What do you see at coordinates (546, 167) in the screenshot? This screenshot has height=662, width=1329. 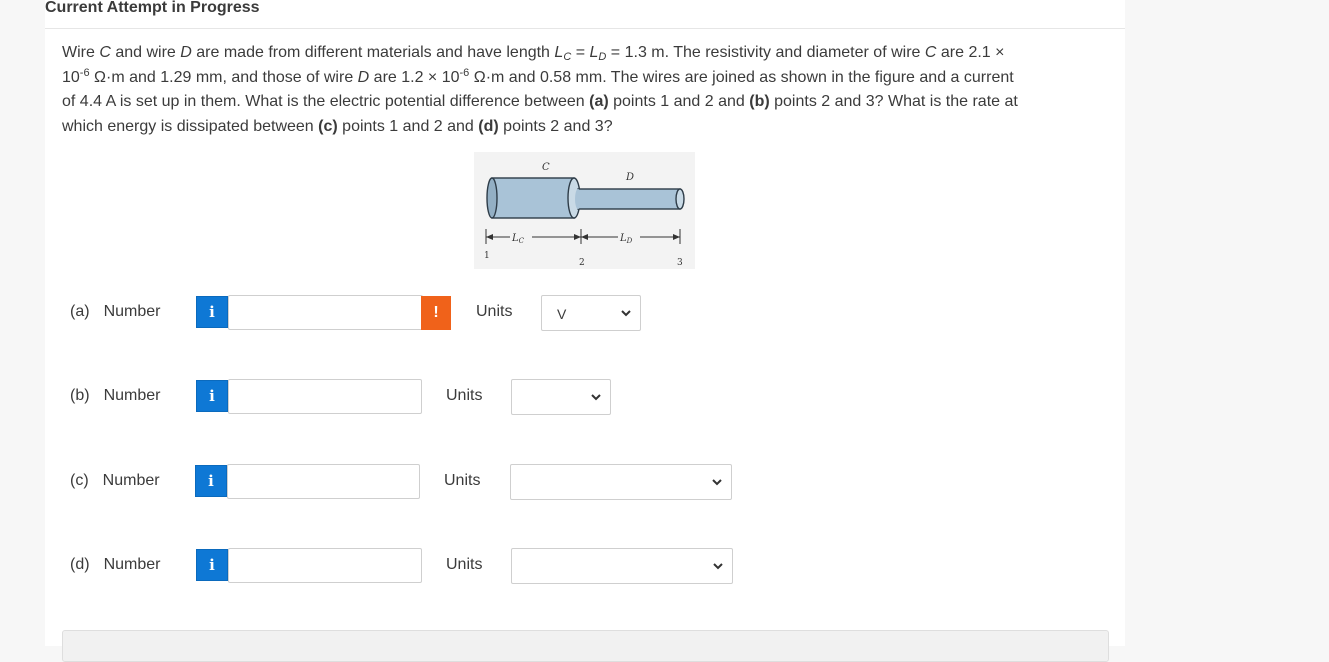 I see `label-c: C` at bounding box center [546, 167].